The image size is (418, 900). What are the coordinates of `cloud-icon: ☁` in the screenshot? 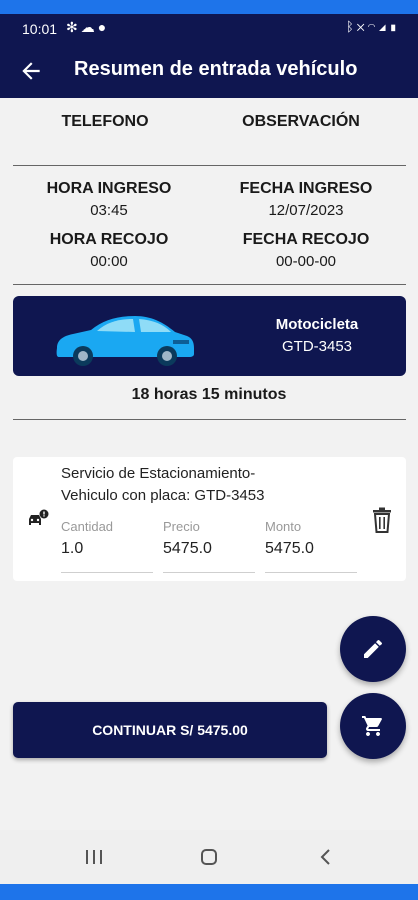 It's located at (89, 27).